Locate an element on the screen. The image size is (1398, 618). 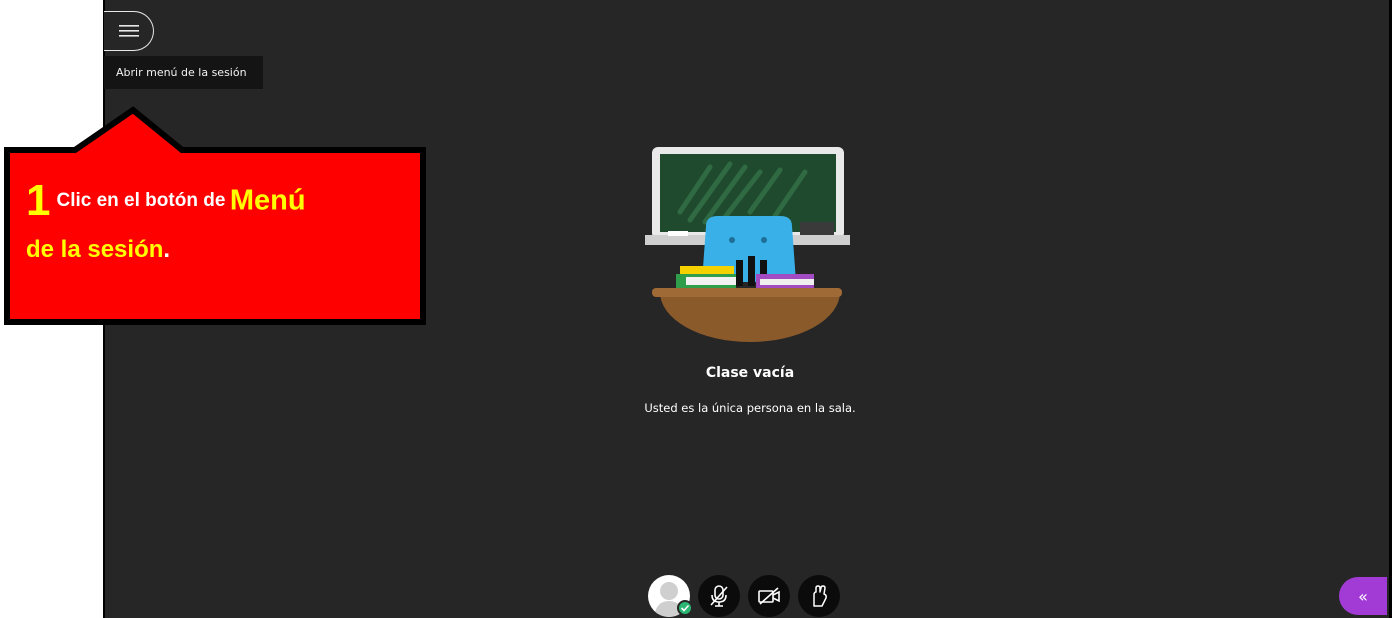
microphone-button is located at coordinates (719, 596).